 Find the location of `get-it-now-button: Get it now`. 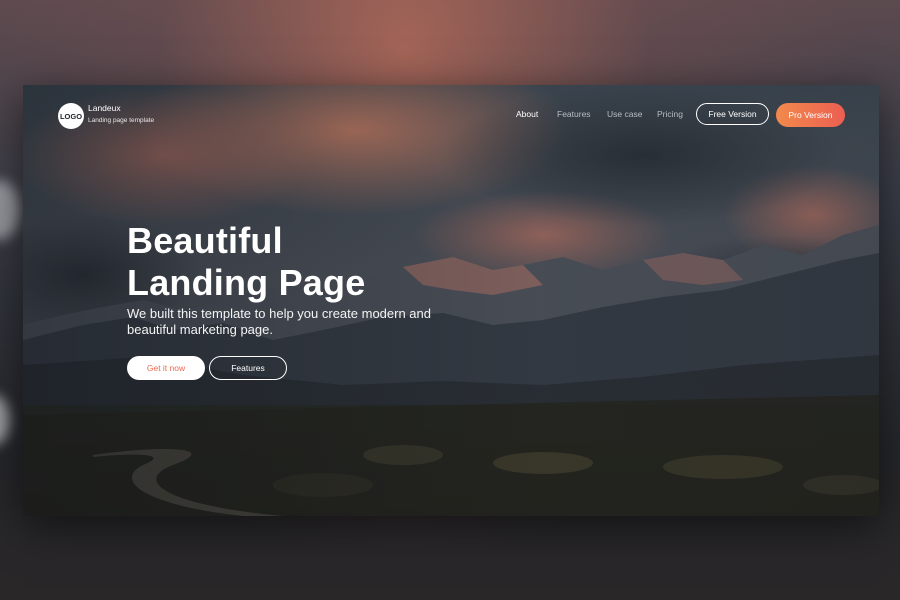

get-it-now-button: Get it now is located at coordinates (166, 368).